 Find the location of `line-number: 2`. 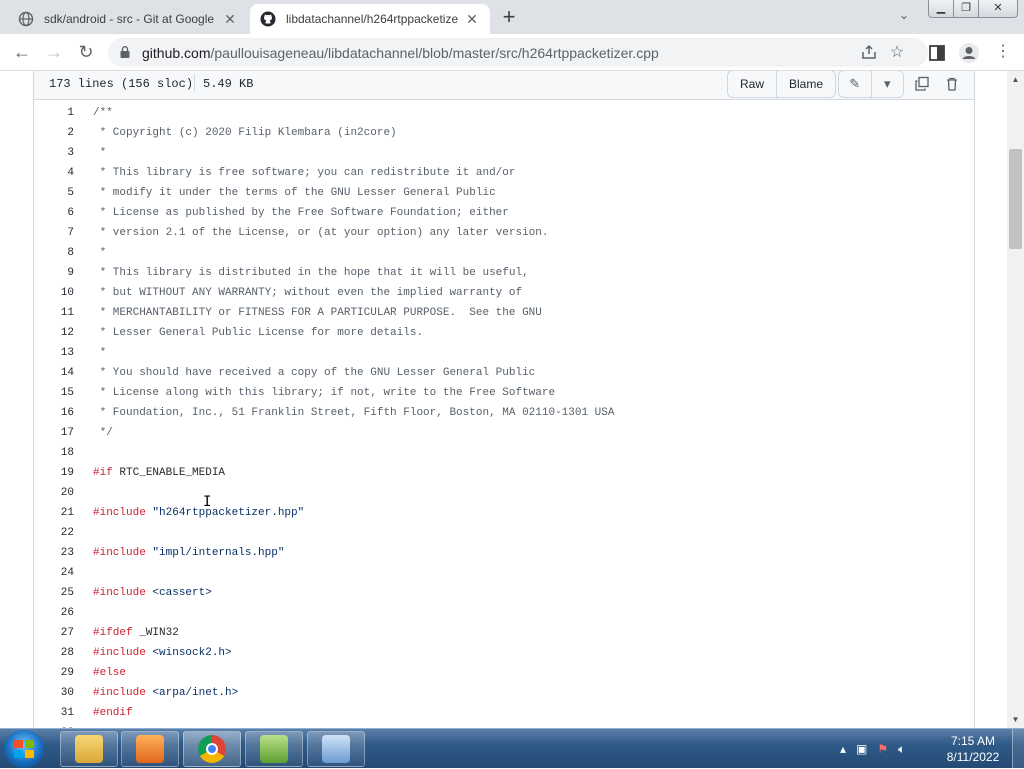

line-number: 2 is located at coordinates (54, 133).